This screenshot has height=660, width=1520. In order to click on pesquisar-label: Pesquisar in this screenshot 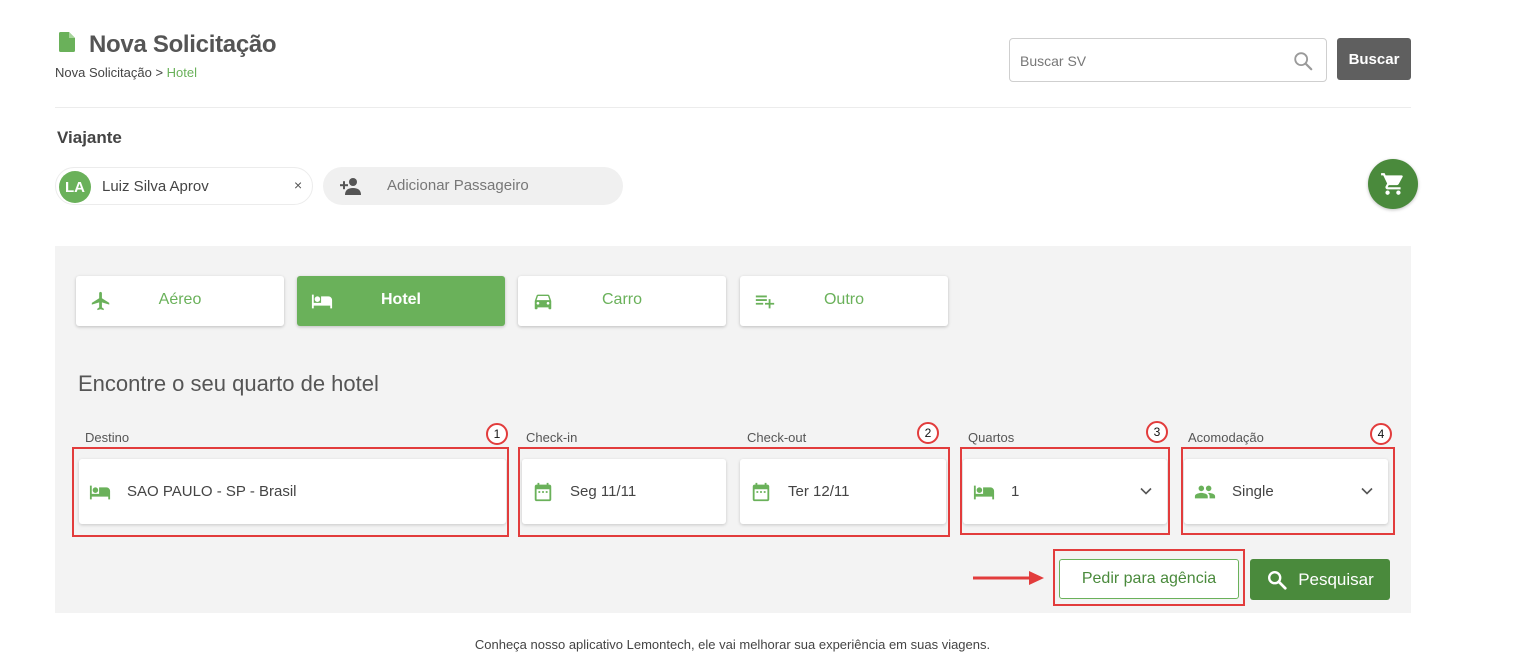, I will do `click(1336, 579)`.